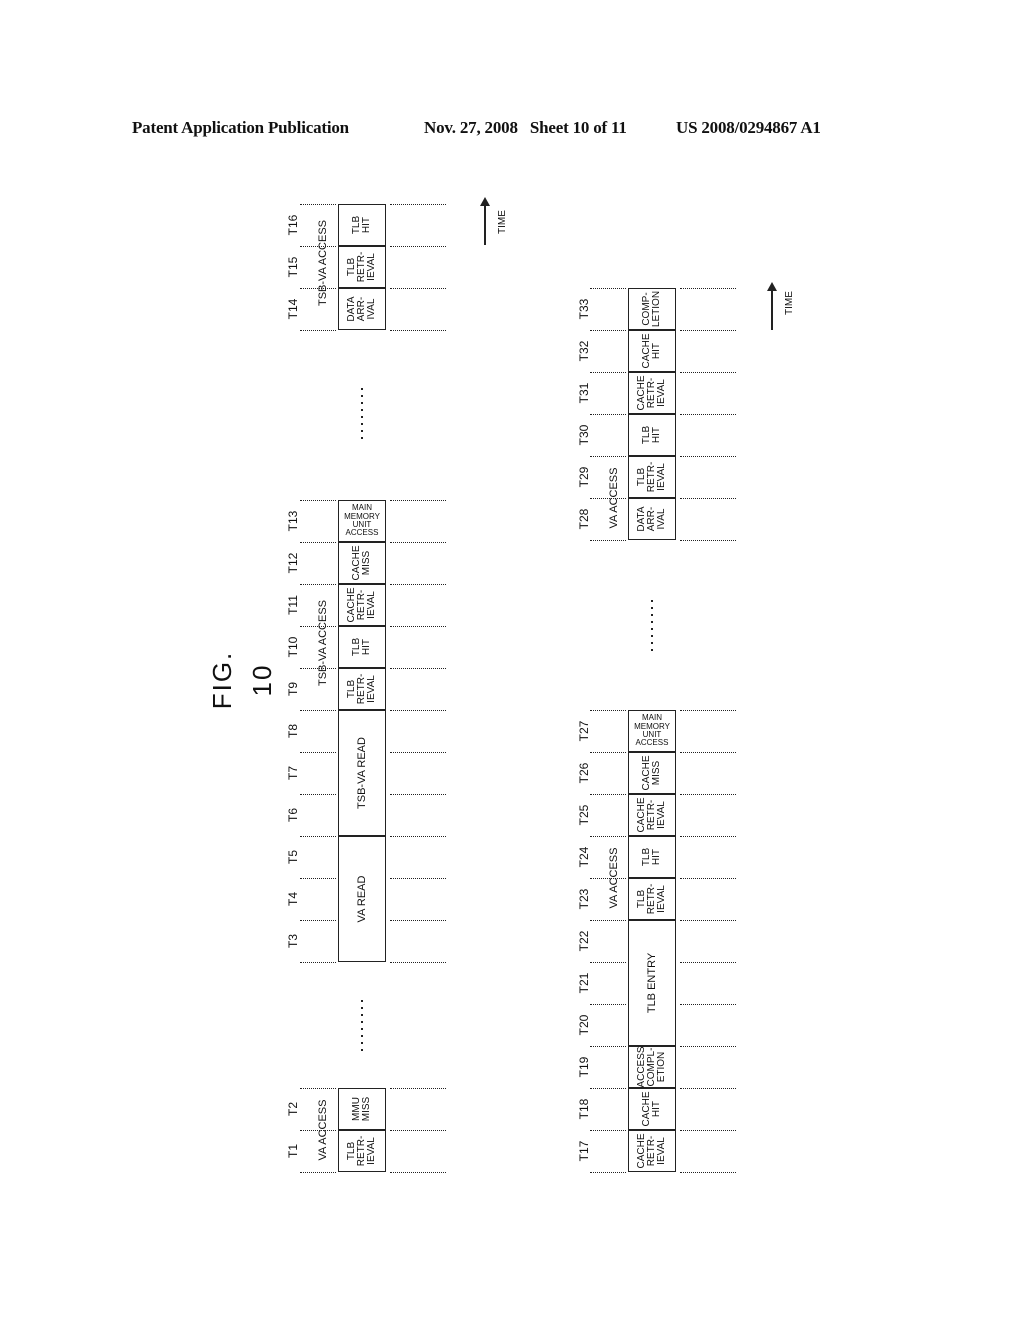  What do you see at coordinates (584, 941) in the screenshot?
I see `time-slot-label: T22` at bounding box center [584, 941].